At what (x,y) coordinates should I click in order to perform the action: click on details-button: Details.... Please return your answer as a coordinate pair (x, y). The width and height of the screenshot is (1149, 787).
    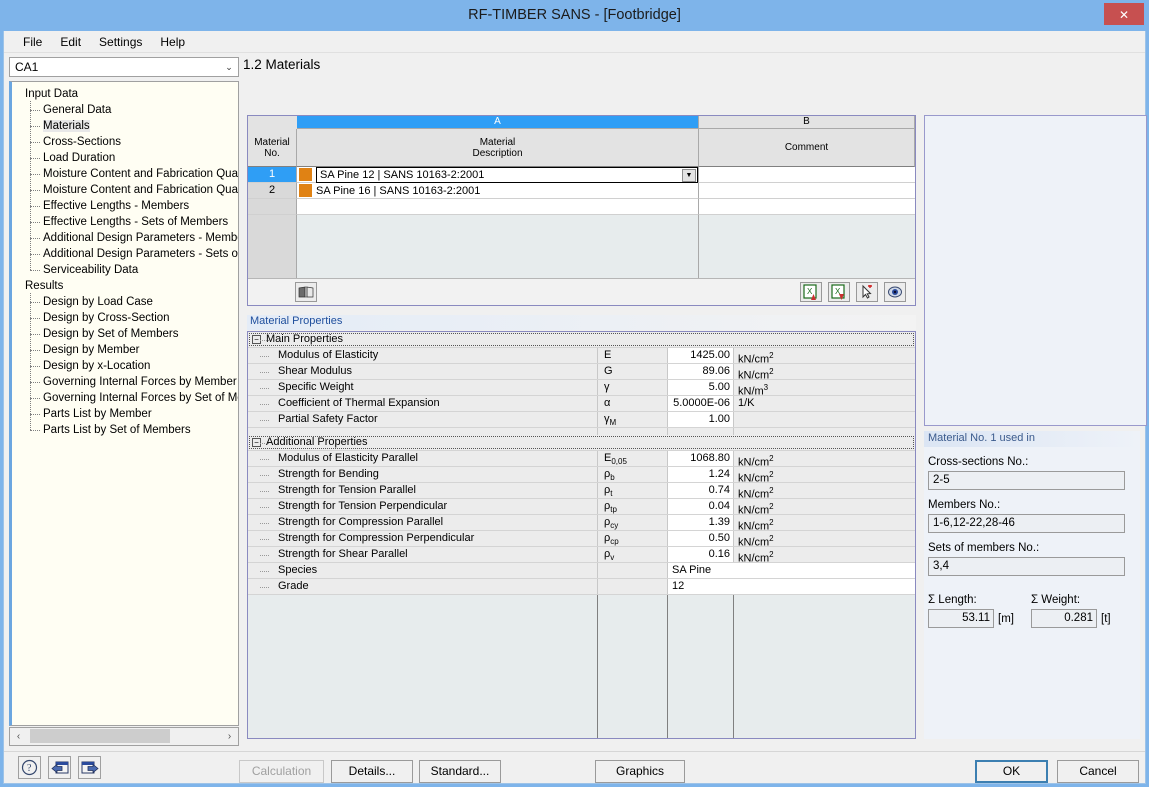
    Looking at the image, I should click on (372, 771).